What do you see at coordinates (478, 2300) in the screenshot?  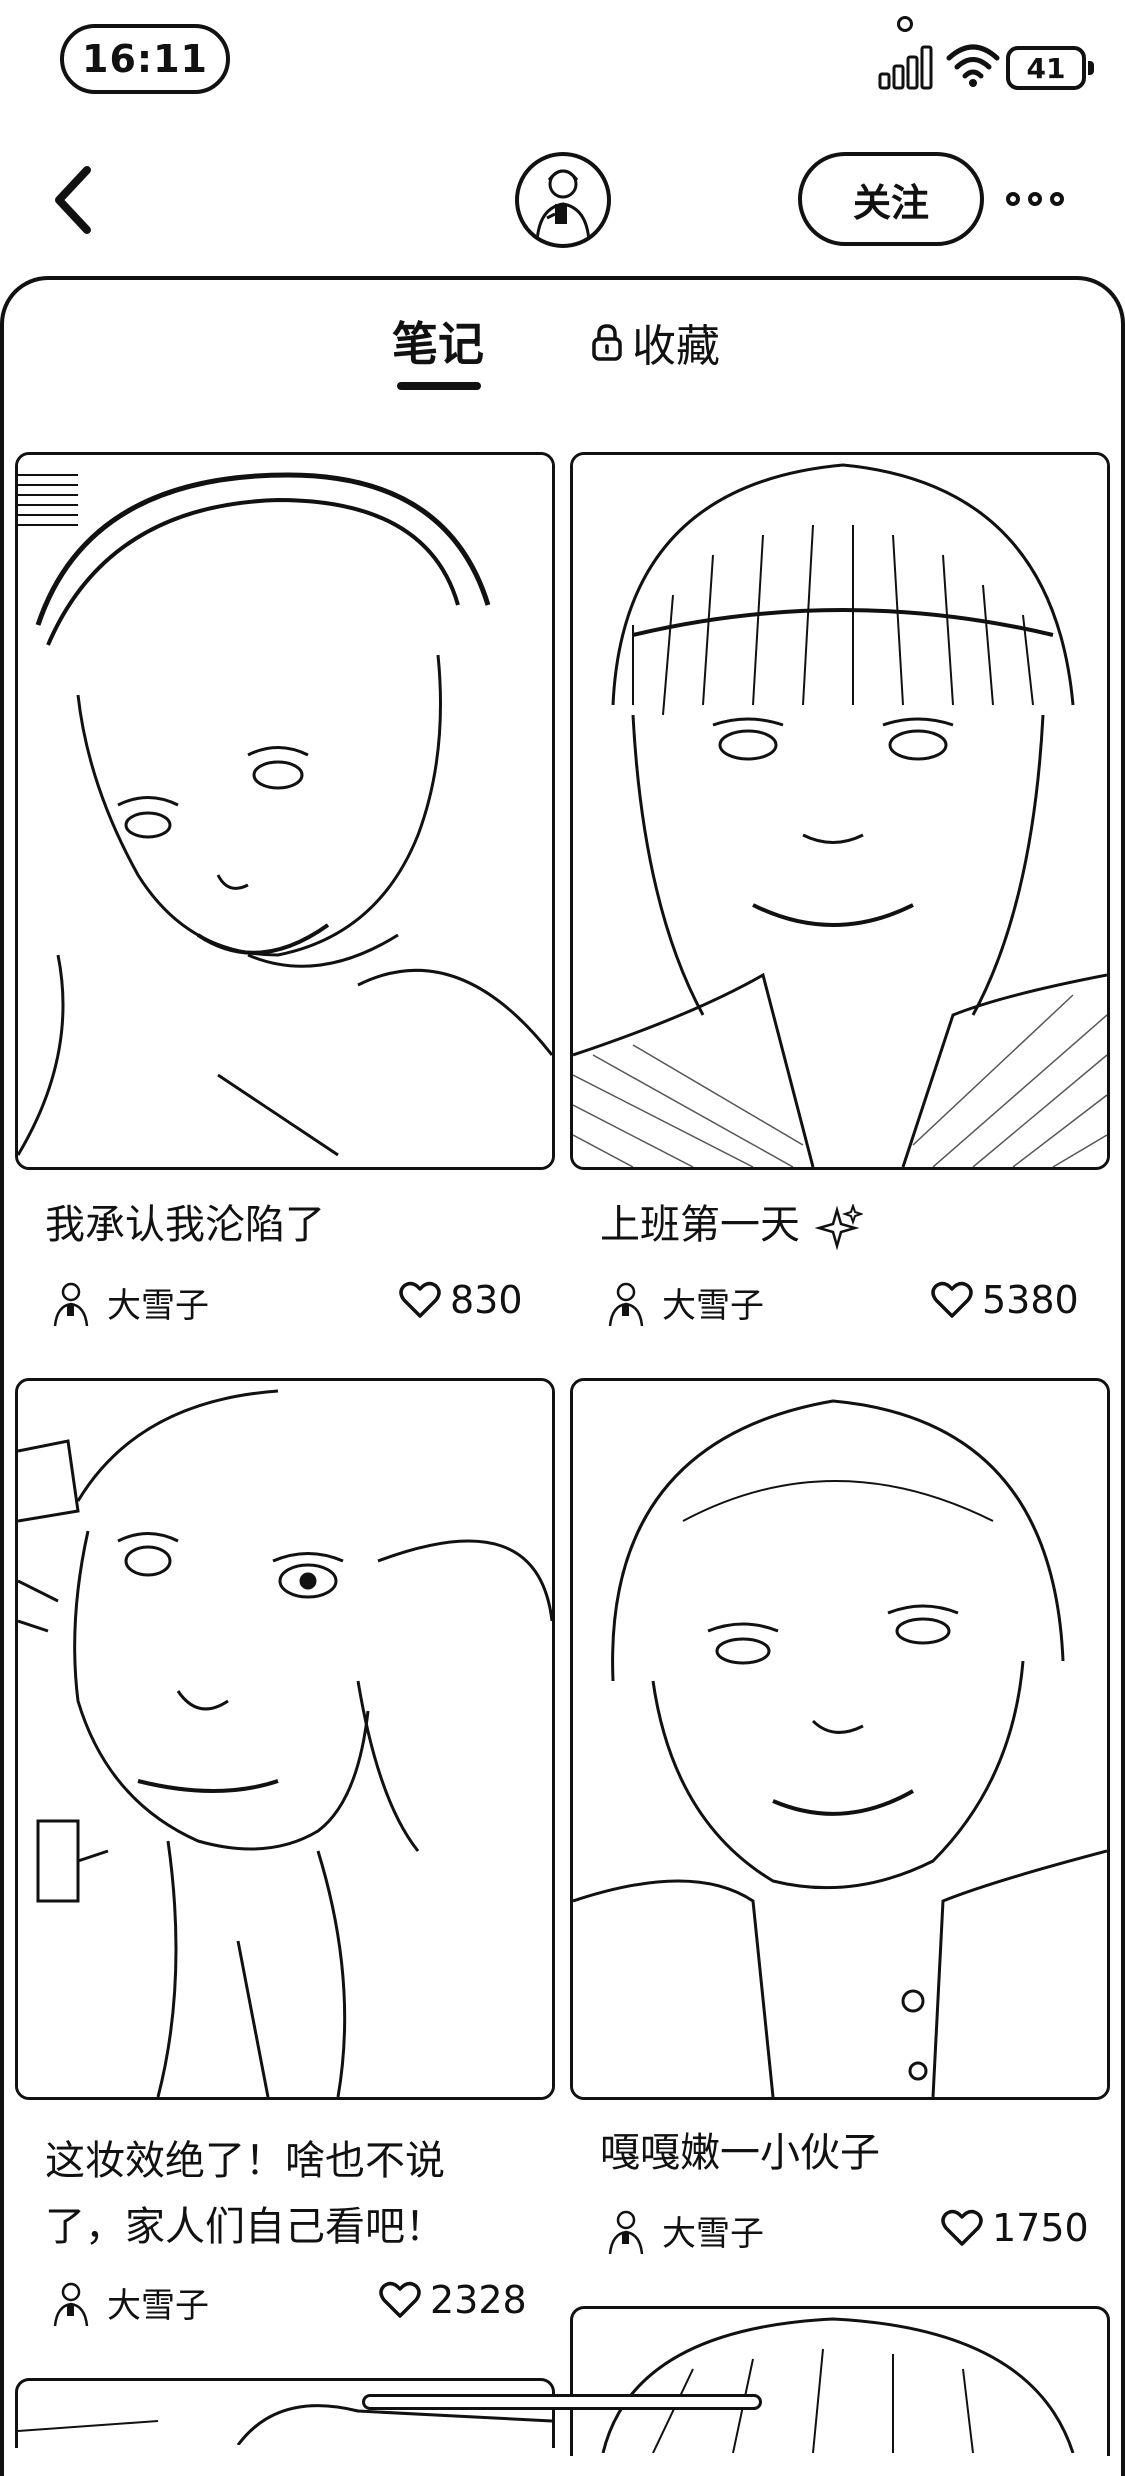 I see `like-count-value: 2328` at bounding box center [478, 2300].